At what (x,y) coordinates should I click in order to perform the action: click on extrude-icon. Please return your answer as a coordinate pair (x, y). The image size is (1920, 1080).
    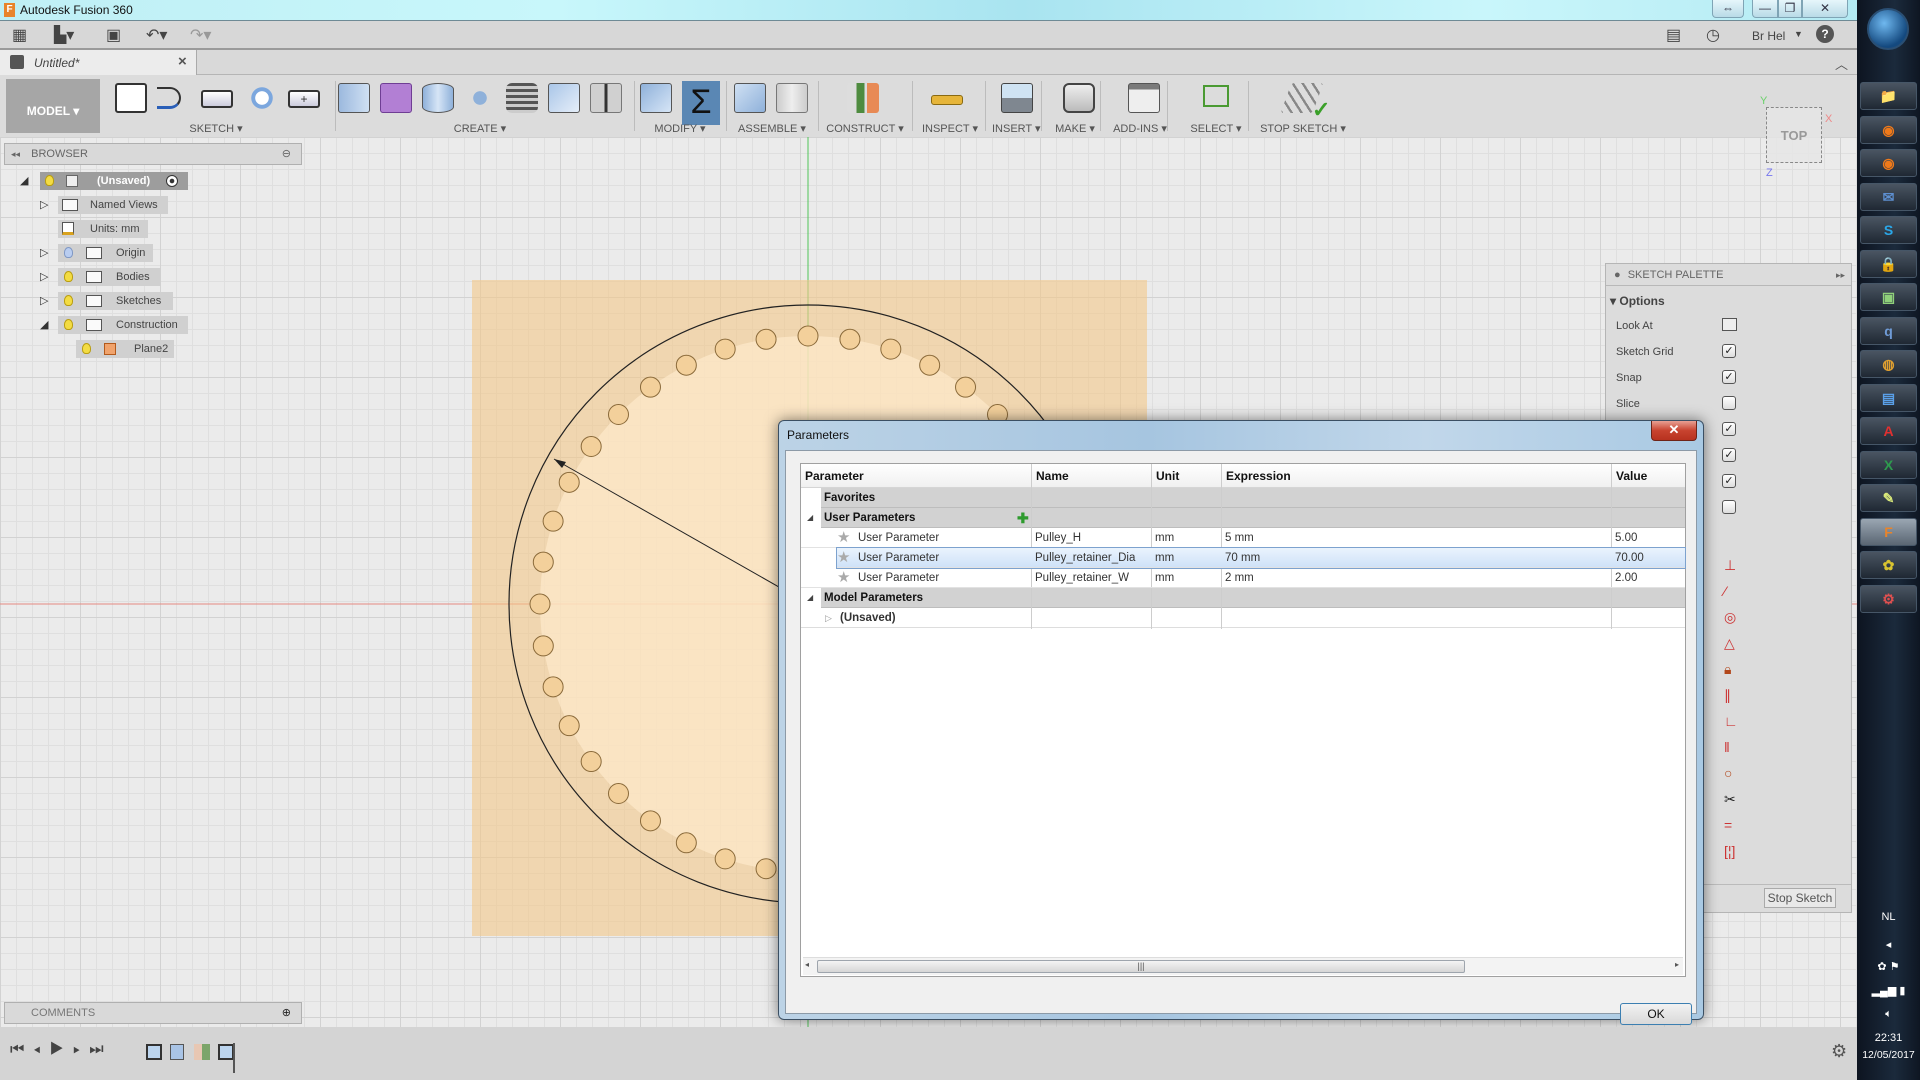
    Looking at the image, I should click on (354, 98).